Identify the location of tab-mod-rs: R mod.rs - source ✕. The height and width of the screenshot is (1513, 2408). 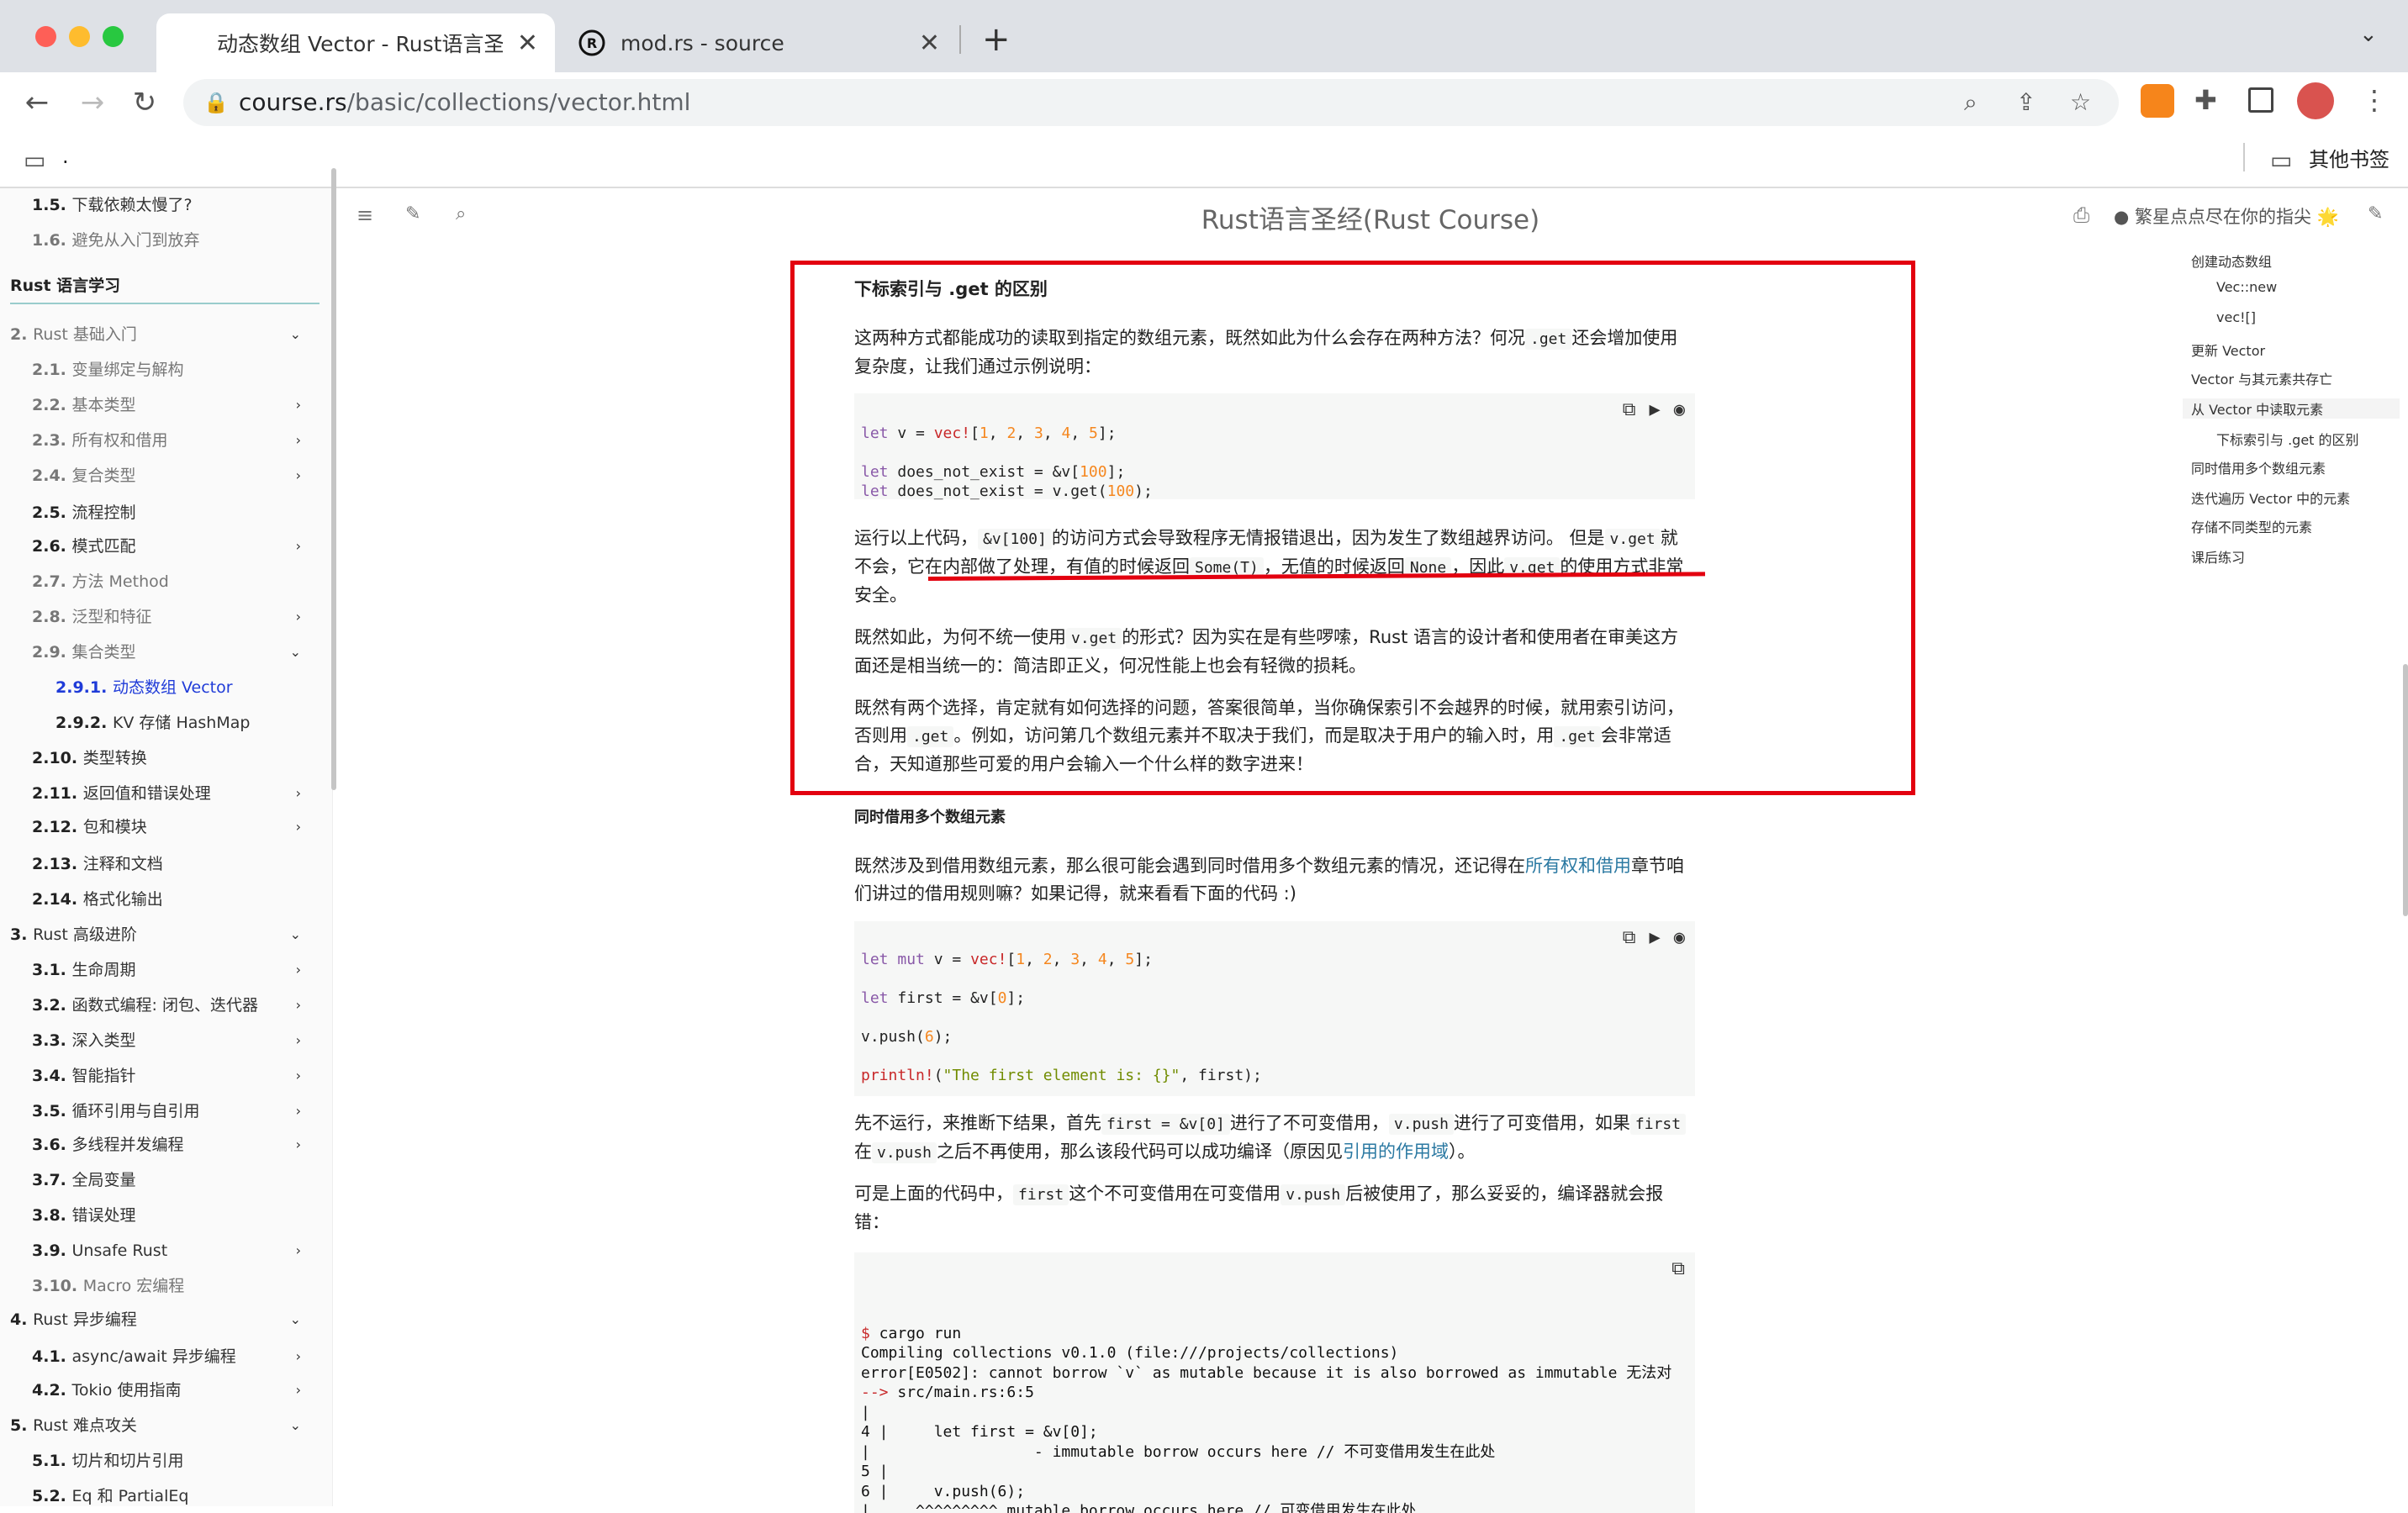
(762, 42).